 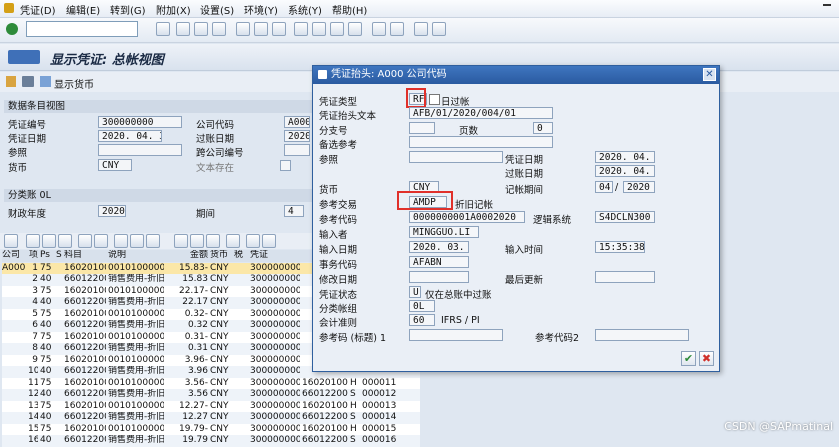 What do you see at coordinates (456, 335) in the screenshot?
I see `ref-key1-field` at bounding box center [456, 335].